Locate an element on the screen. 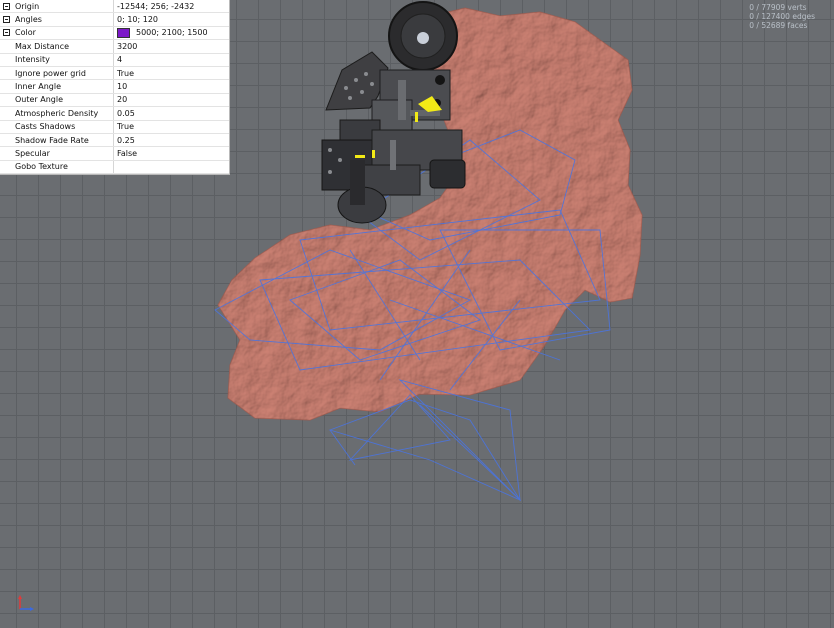 Image resolution: width=834 pixels, height=628 pixels. property-name: Color is located at coordinates (63, 33).